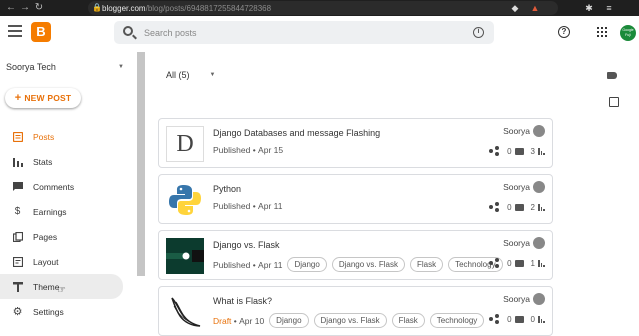  I want to click on help-icon: ?, so click(564, 32).